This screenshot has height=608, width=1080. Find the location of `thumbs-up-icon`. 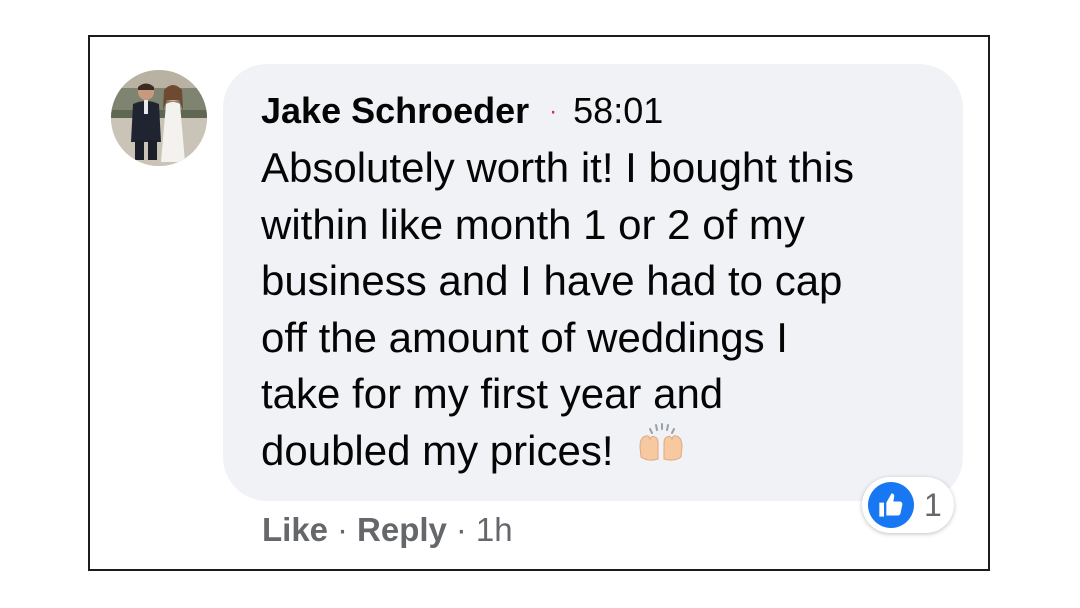

thumbs-up-icon is located at coordinates (891, 505).